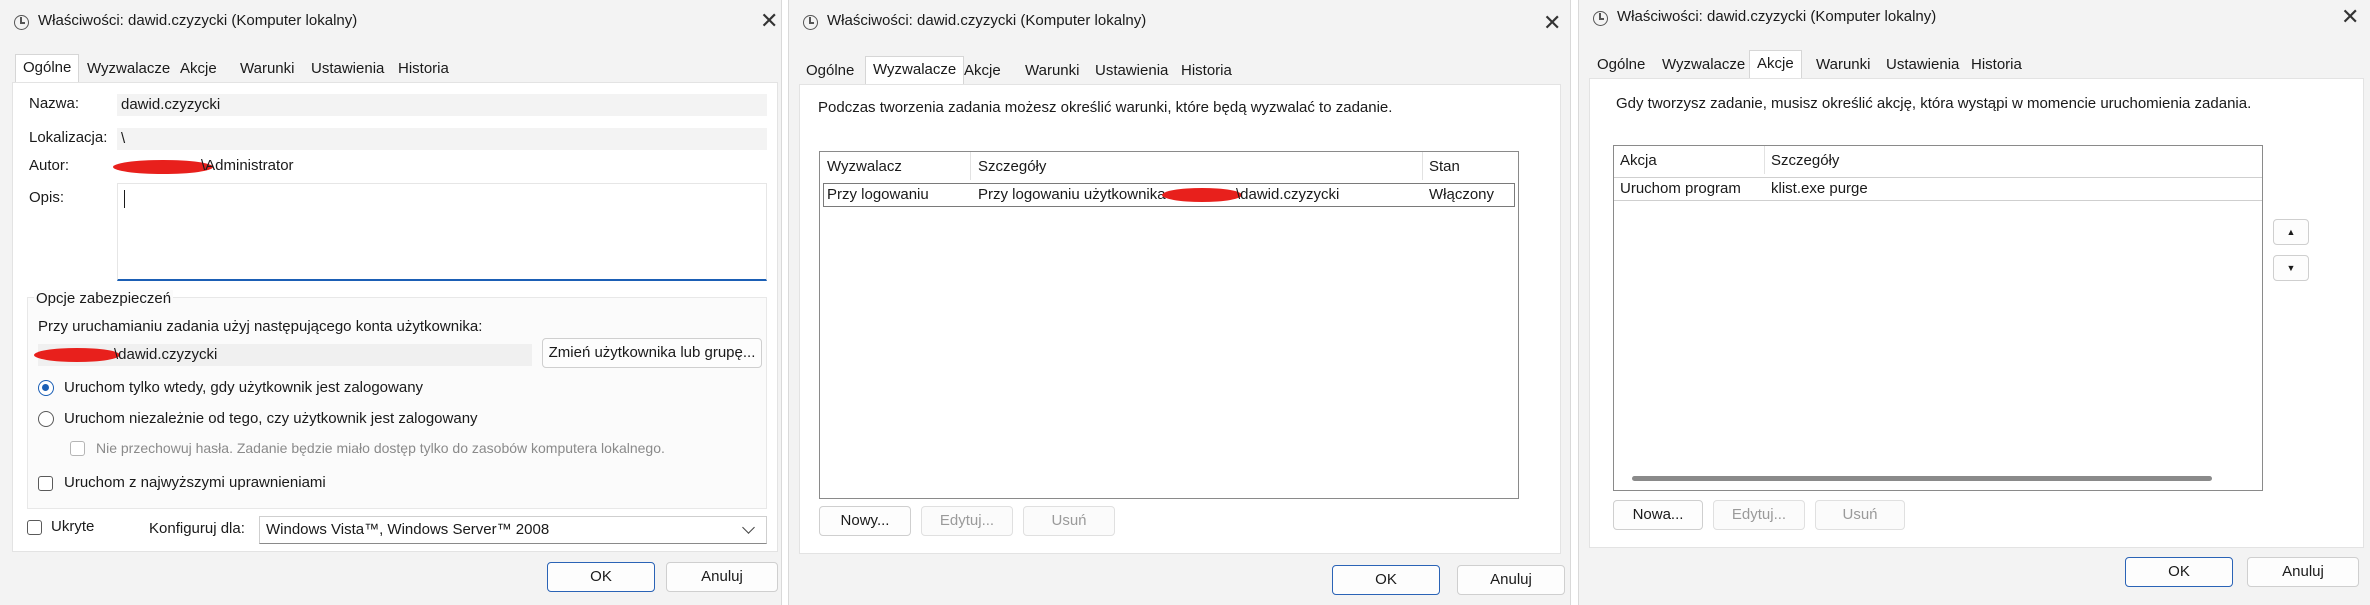 Image resolution: width=2370 pixels, height=605 pixels. I want to click on move-up-button: ▲, so click(2291, 232).